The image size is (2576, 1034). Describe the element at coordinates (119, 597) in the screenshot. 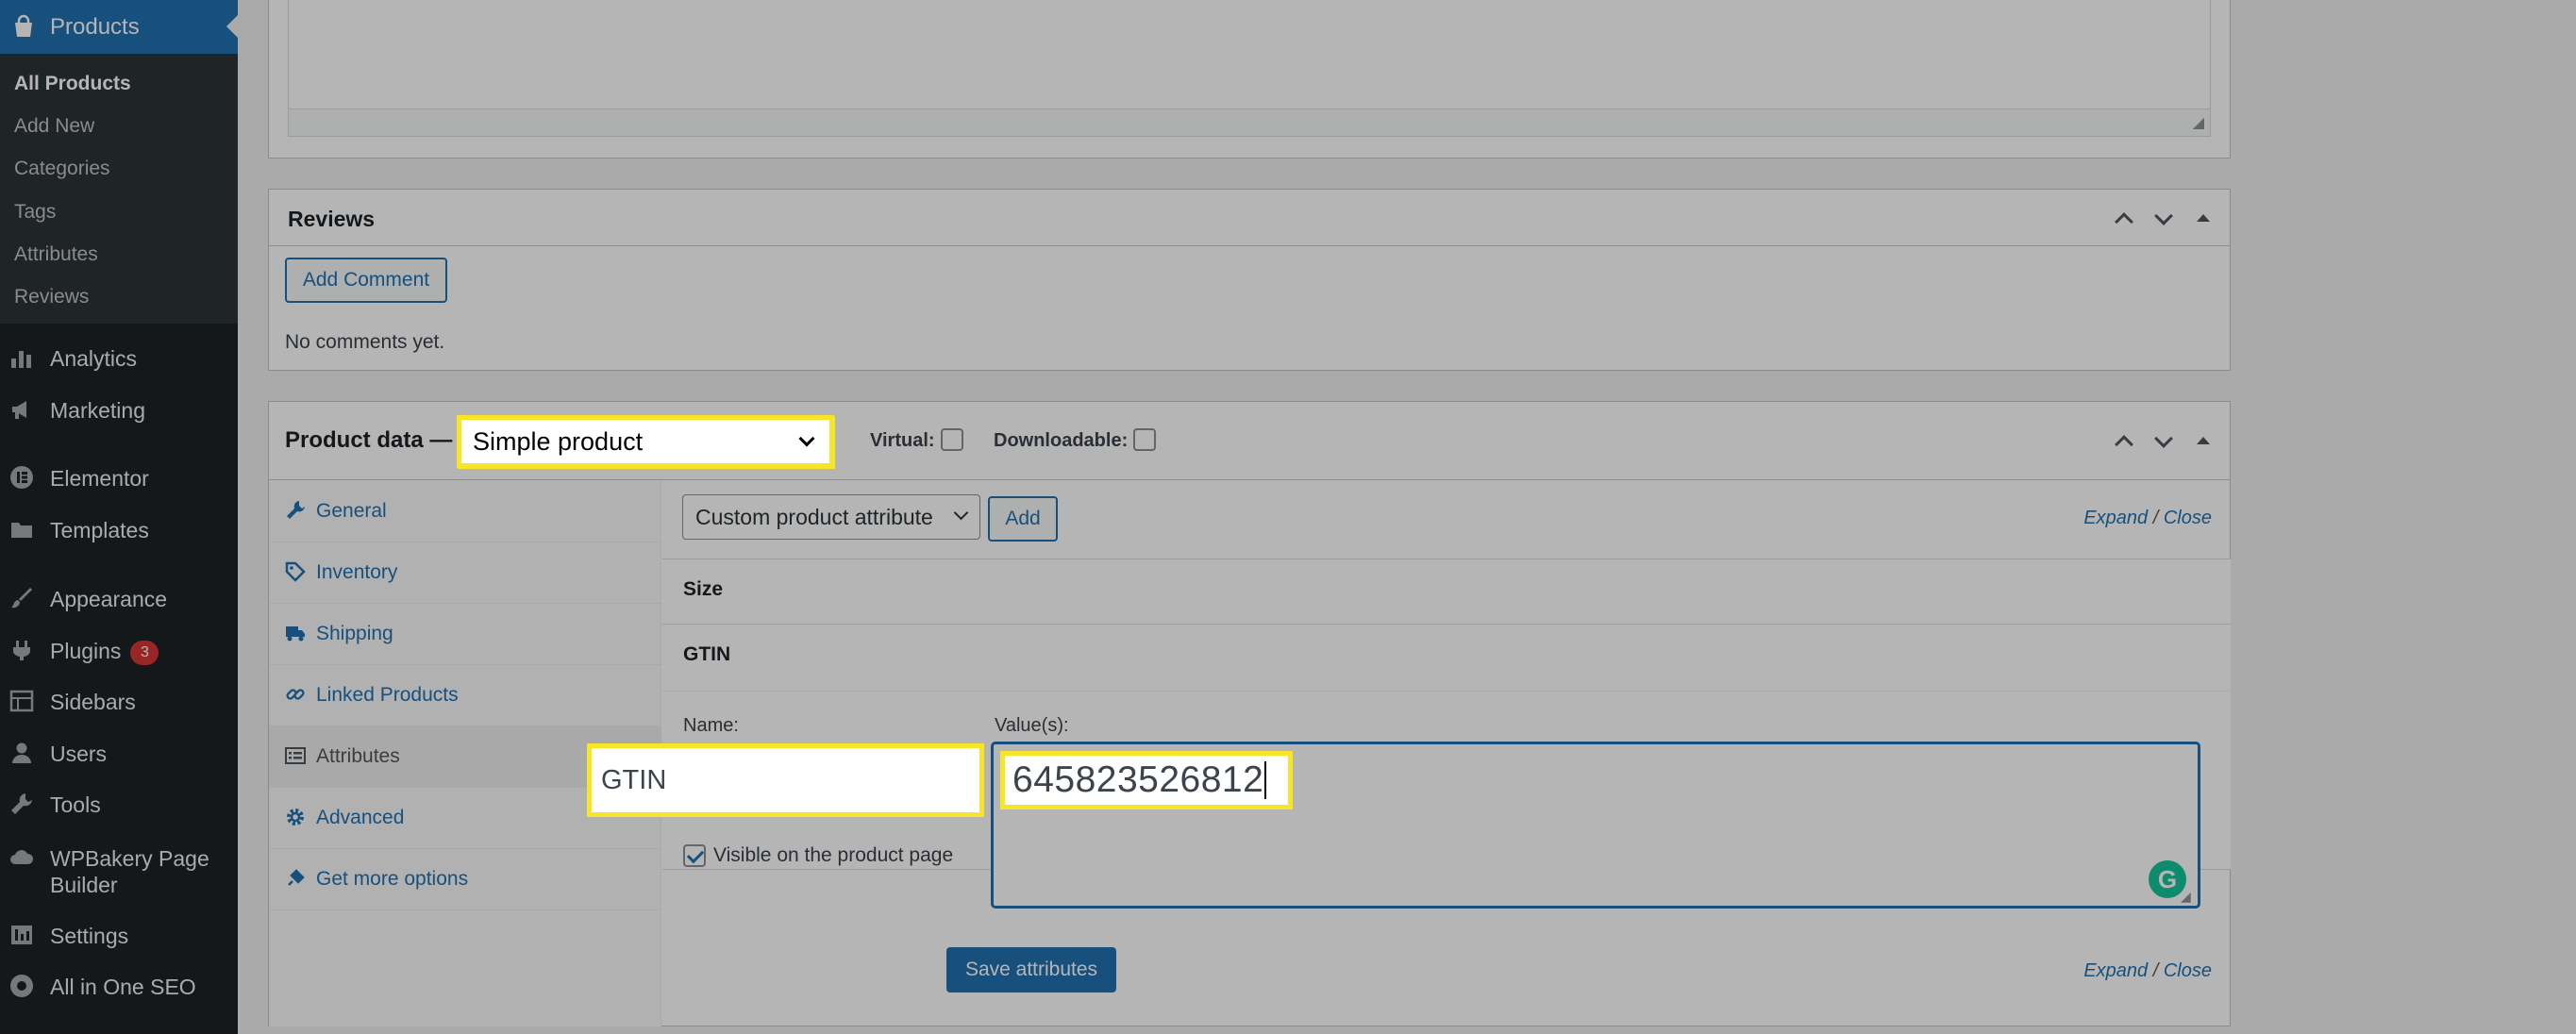

I see `sidebar-item-appearance: Appearance` at that location.